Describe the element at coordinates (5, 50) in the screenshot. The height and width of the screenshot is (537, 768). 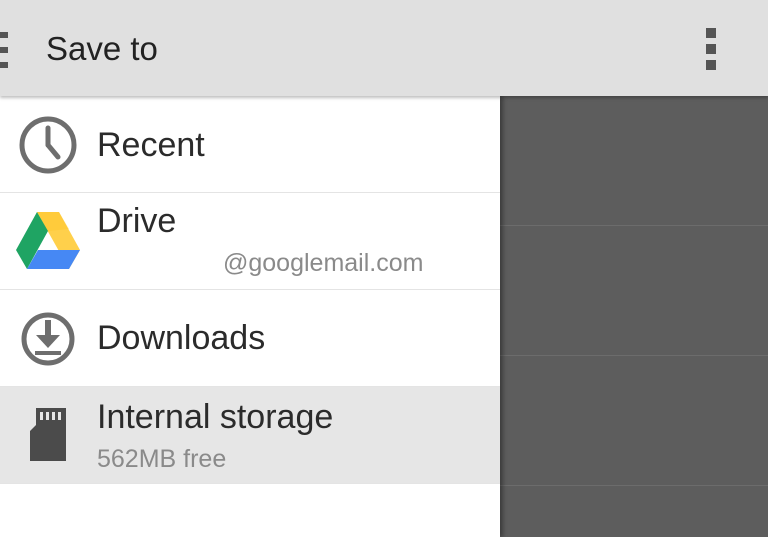
I see `drawer-toggle-icon` at that location.